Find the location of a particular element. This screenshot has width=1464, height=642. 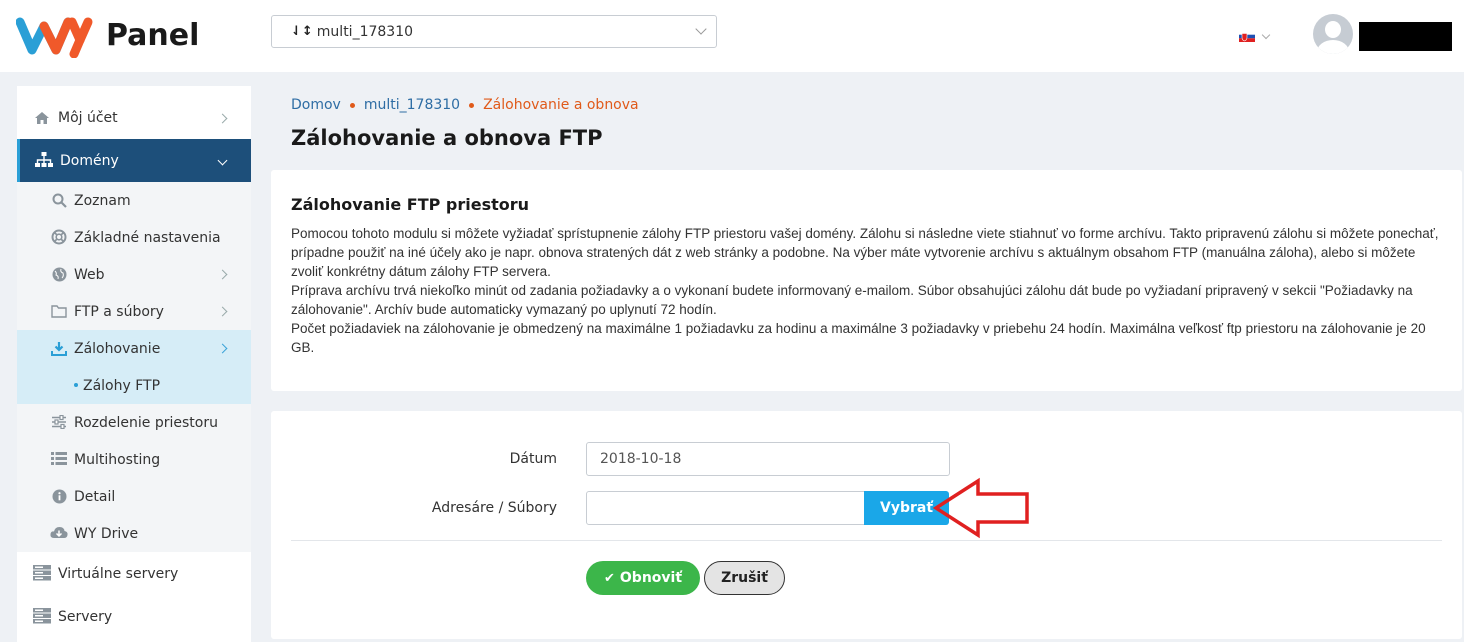

domain-select: ⇃↕ multi_178310 is located at coordinates (494, 31).